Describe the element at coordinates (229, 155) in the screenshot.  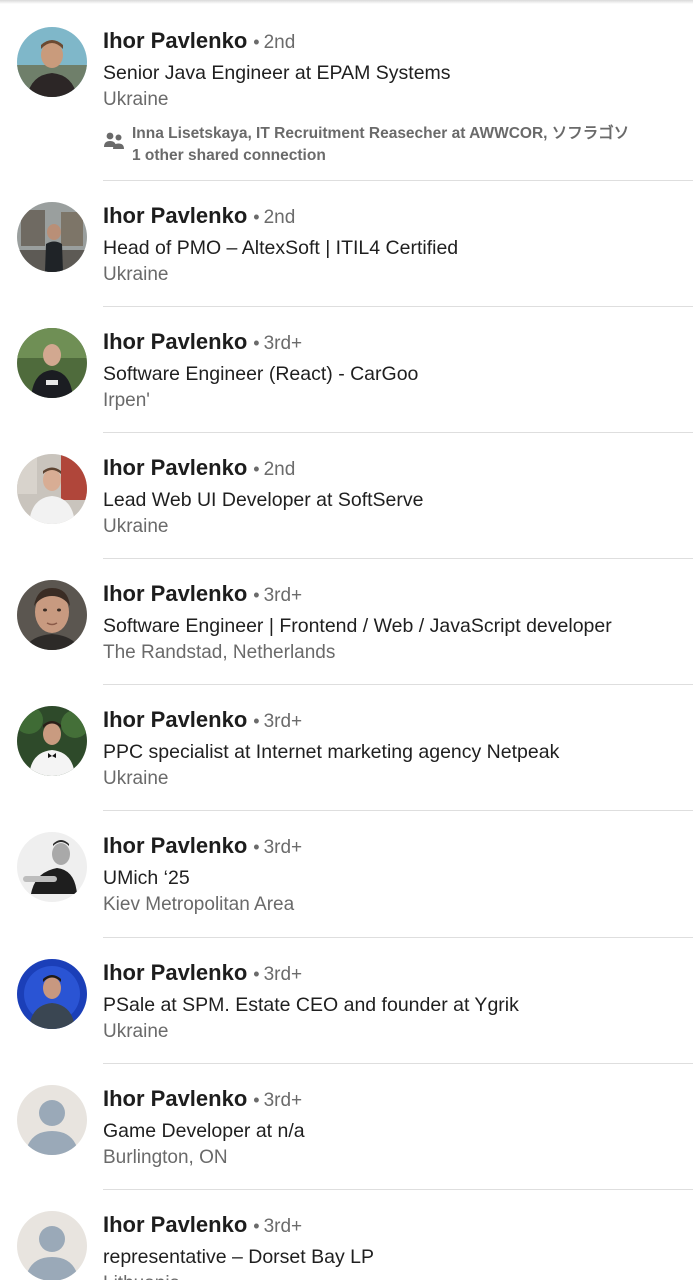
I see `shared-connection-line-2: 1 other shared connection` at that location.